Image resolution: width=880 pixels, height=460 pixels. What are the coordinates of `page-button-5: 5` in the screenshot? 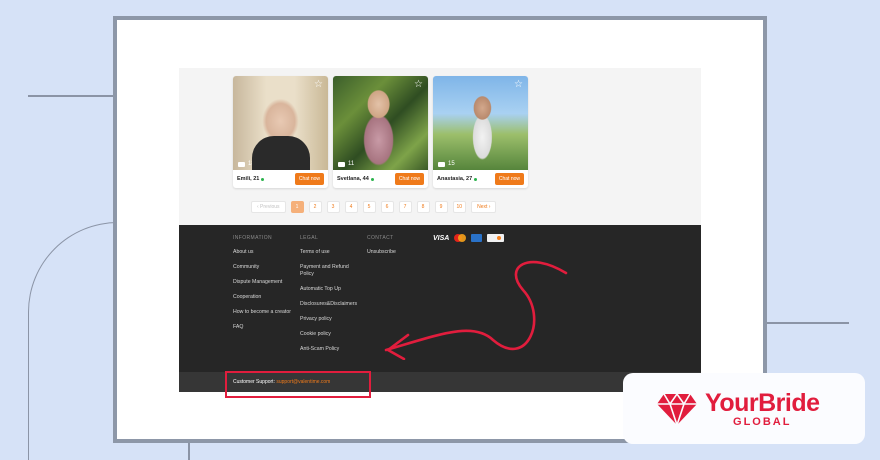 It's located at (369, 207).